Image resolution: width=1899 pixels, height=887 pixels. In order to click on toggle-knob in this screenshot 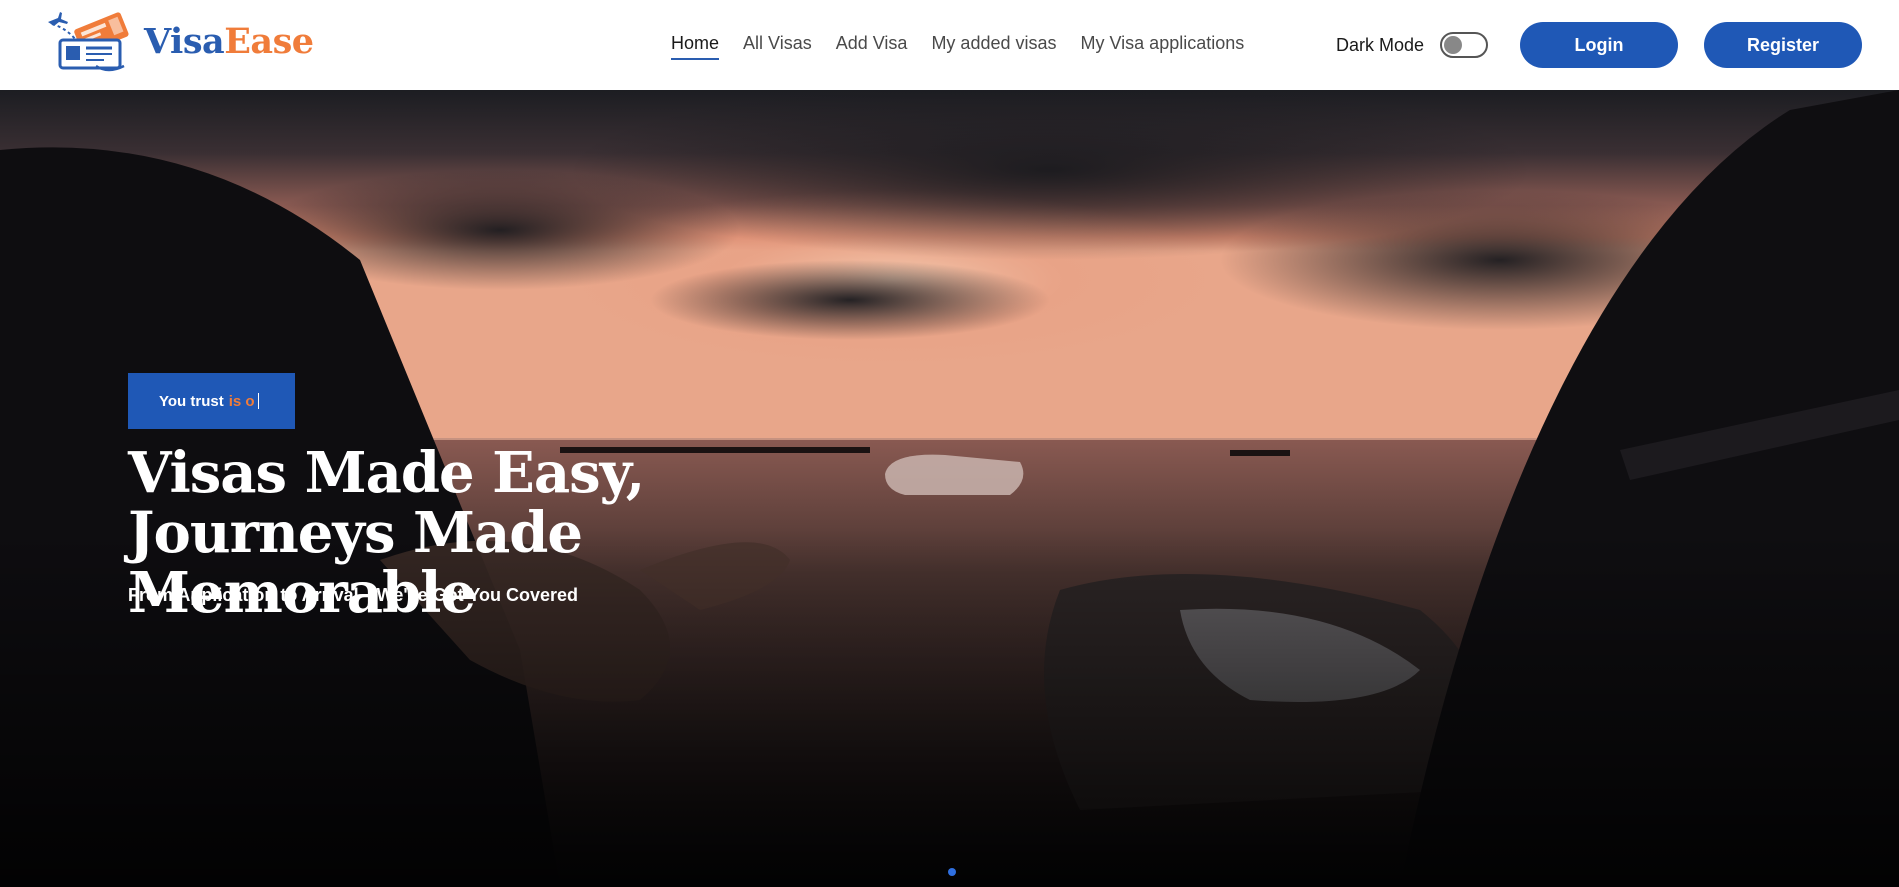, I will do `click(1453, 45)`.